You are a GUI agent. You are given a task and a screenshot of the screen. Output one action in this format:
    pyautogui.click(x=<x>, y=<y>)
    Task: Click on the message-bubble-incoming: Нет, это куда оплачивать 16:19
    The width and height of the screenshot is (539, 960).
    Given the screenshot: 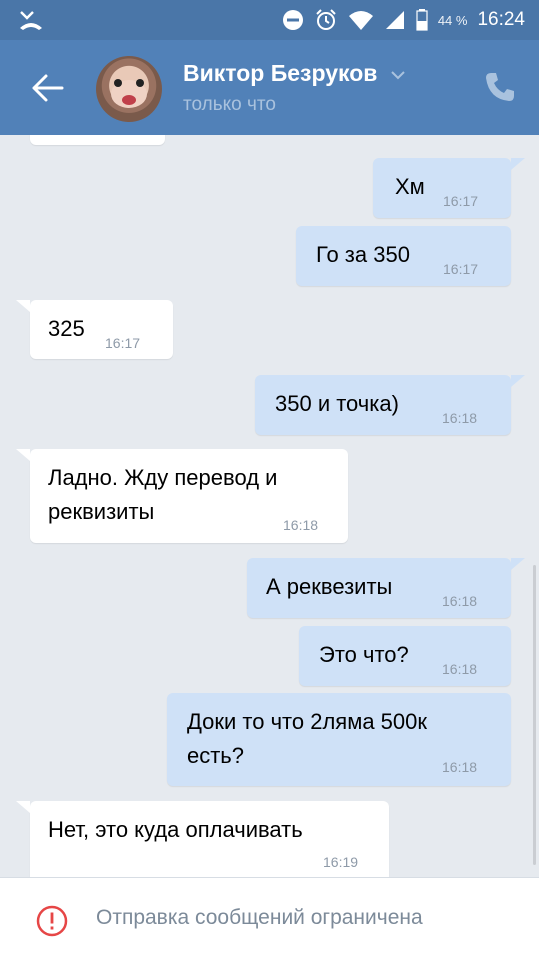 What is the action you would take?
    pyautogui.click(x=202, y=839)
    